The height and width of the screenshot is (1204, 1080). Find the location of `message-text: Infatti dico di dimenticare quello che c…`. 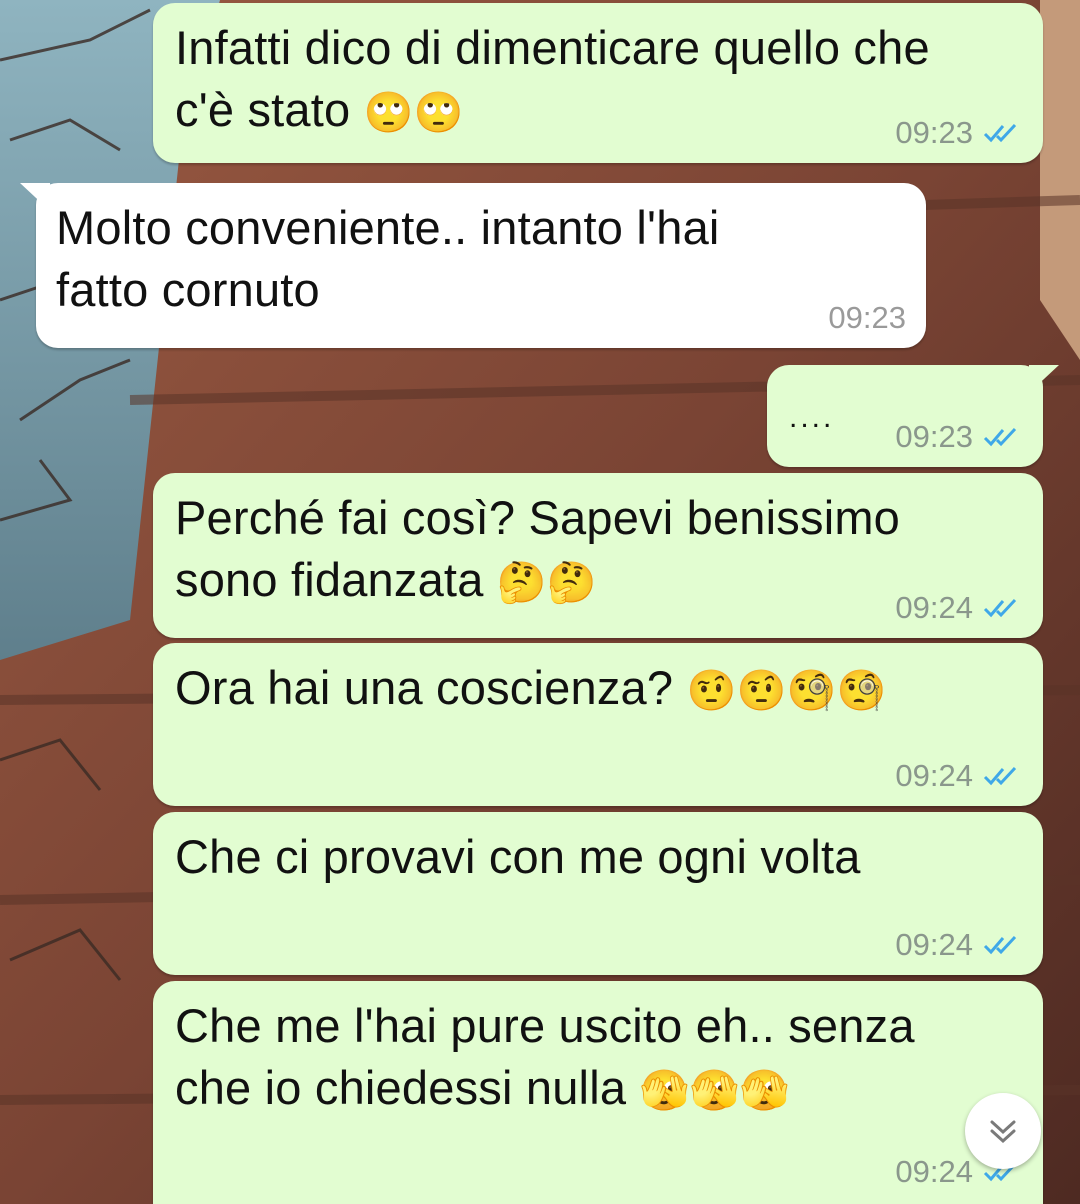

message-text: Infatti dico di dimenticare quello che c… is located at coordinates (552, 78).